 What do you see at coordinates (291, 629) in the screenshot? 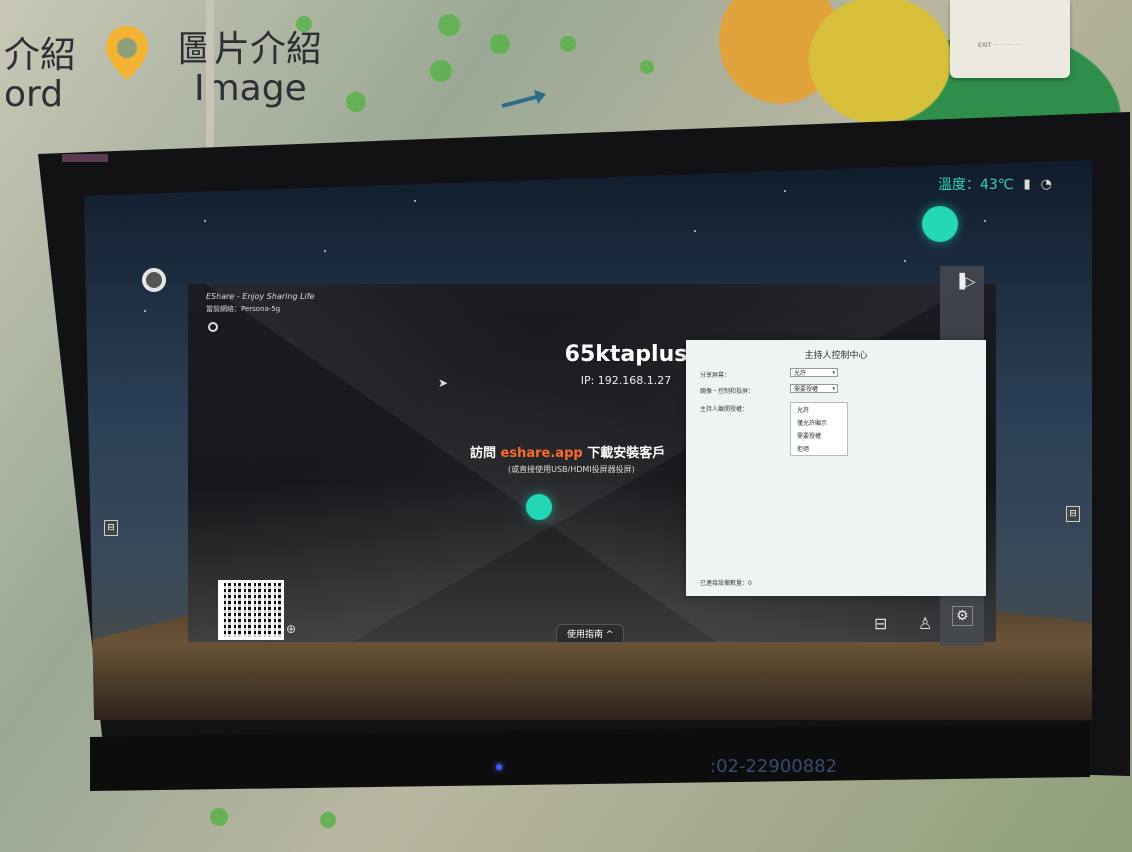
I see `zoom-in-icon: ⊕` at bounding box center [291, 629].